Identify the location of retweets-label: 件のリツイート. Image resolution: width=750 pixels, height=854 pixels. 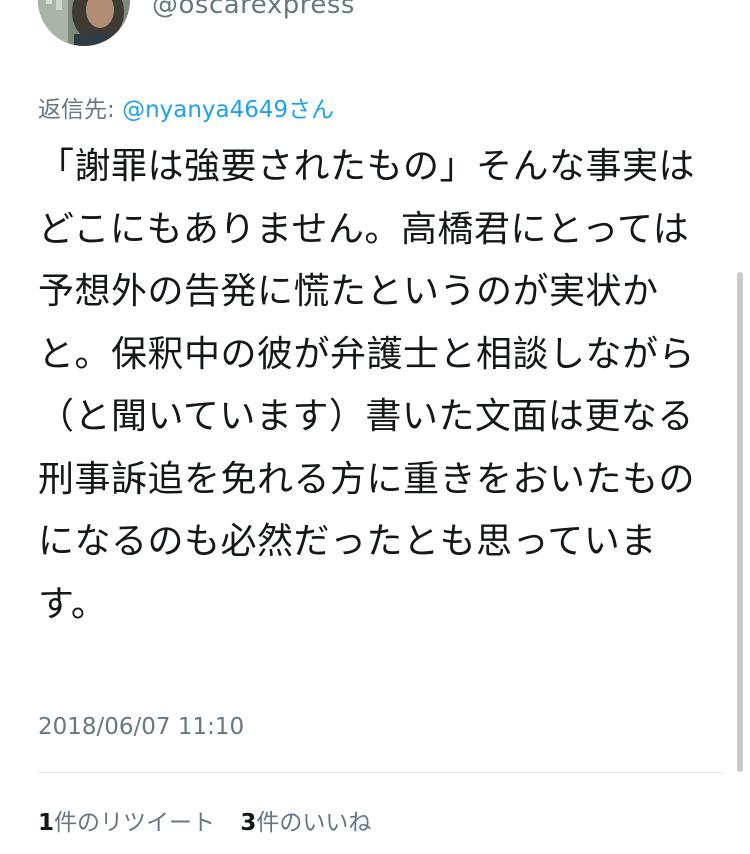
(135, 823).